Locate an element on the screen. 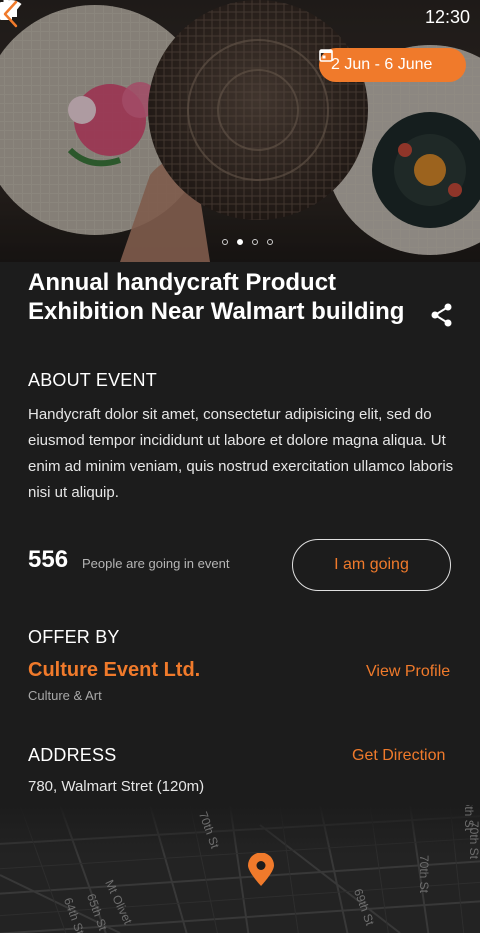 This screenshot has width=480, height=933. address-heading: ADDRESS is located at coordinates (72, 755).